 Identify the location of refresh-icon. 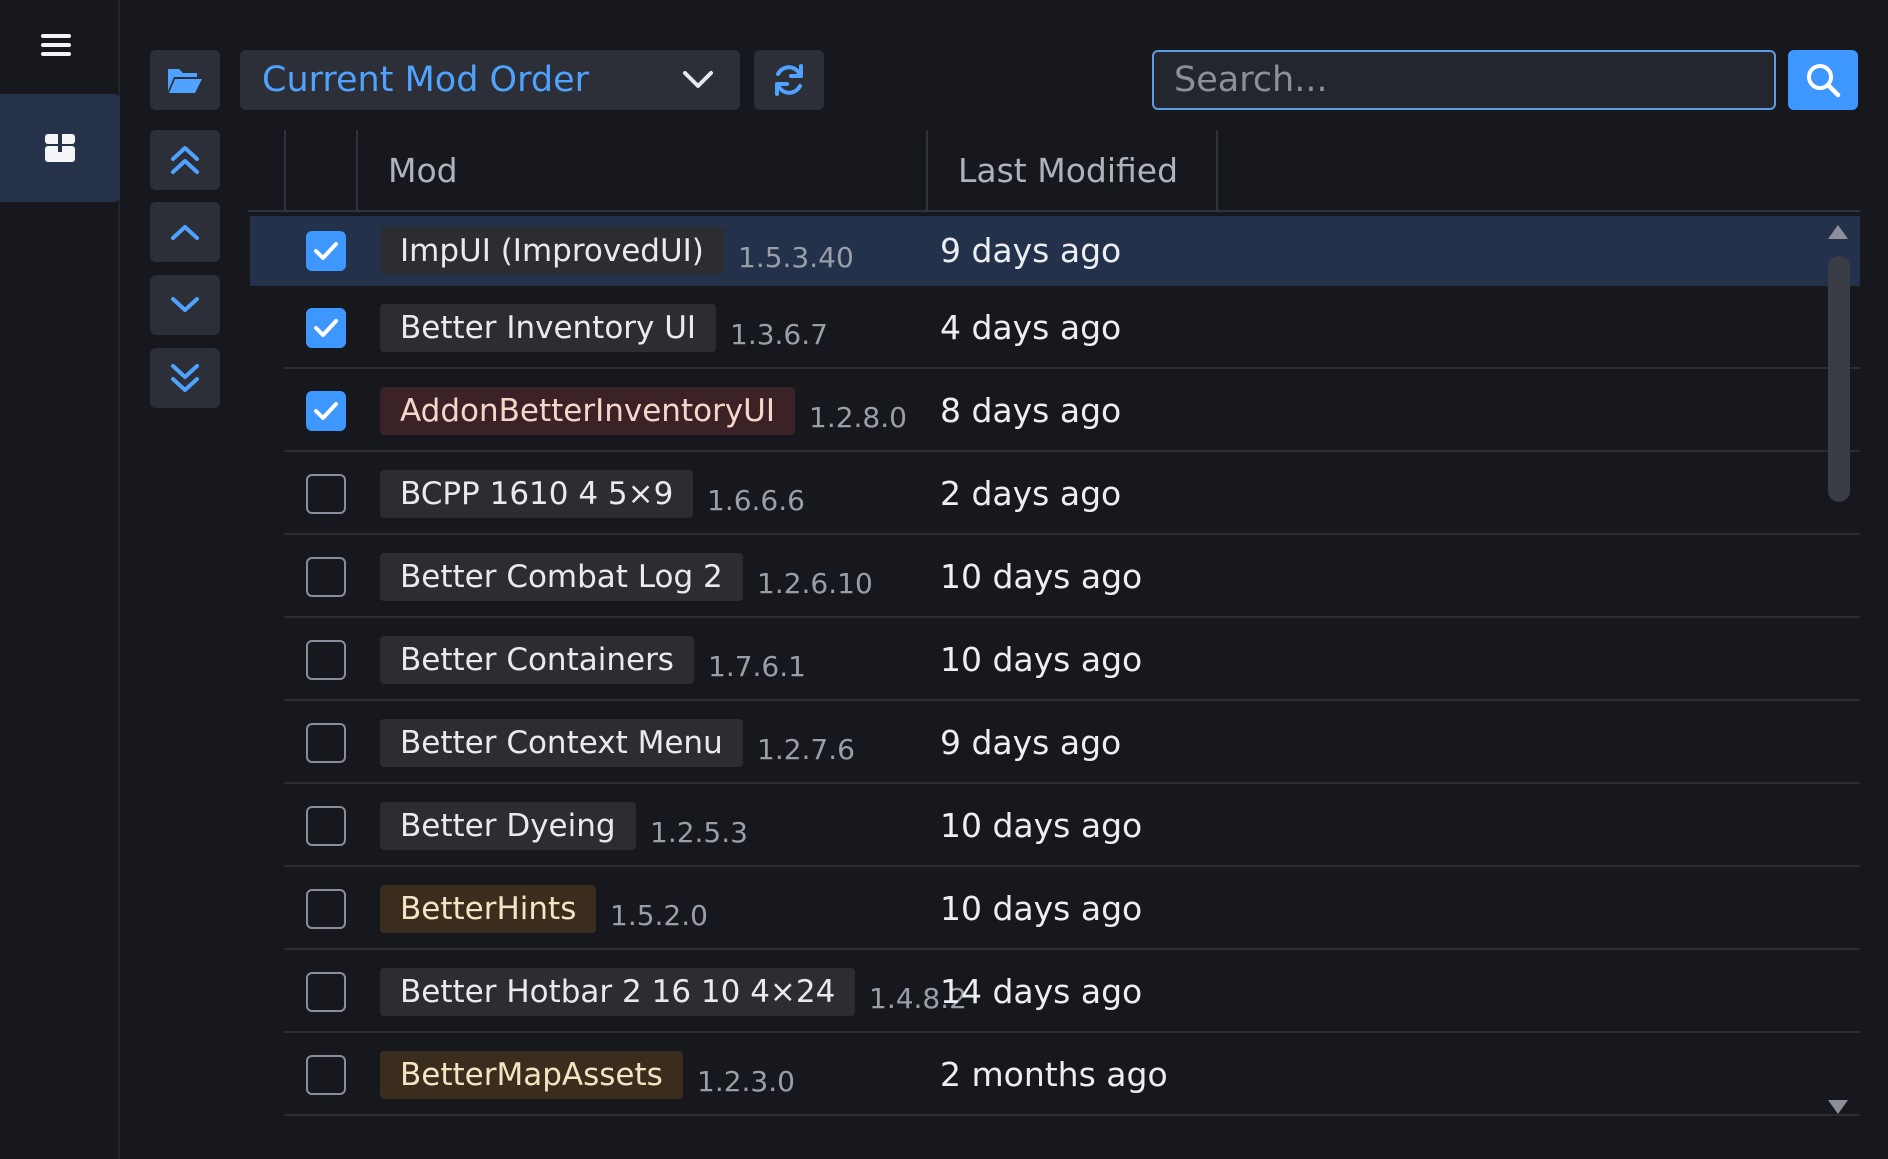
(789, 80).